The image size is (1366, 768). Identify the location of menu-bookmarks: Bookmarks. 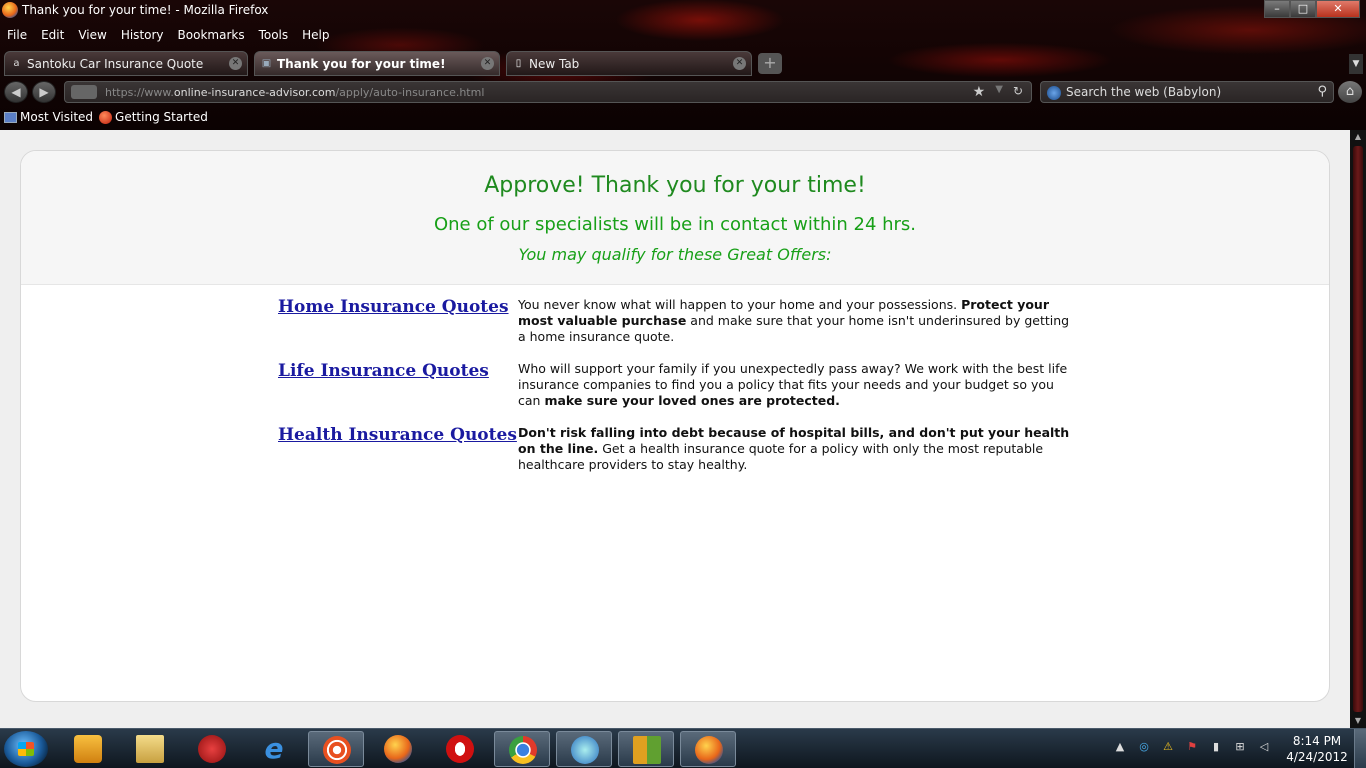
(211, 35).